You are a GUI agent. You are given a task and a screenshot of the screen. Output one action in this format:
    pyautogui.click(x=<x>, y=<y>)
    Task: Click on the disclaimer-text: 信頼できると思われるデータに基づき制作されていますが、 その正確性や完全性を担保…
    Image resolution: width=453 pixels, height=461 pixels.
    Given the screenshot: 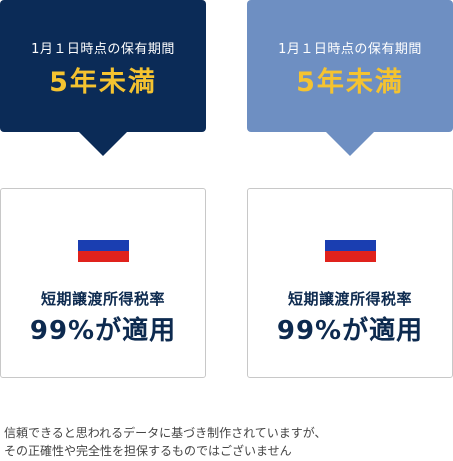 What is the action you would take?
    pyautogui.click(x=226, y=442)
    